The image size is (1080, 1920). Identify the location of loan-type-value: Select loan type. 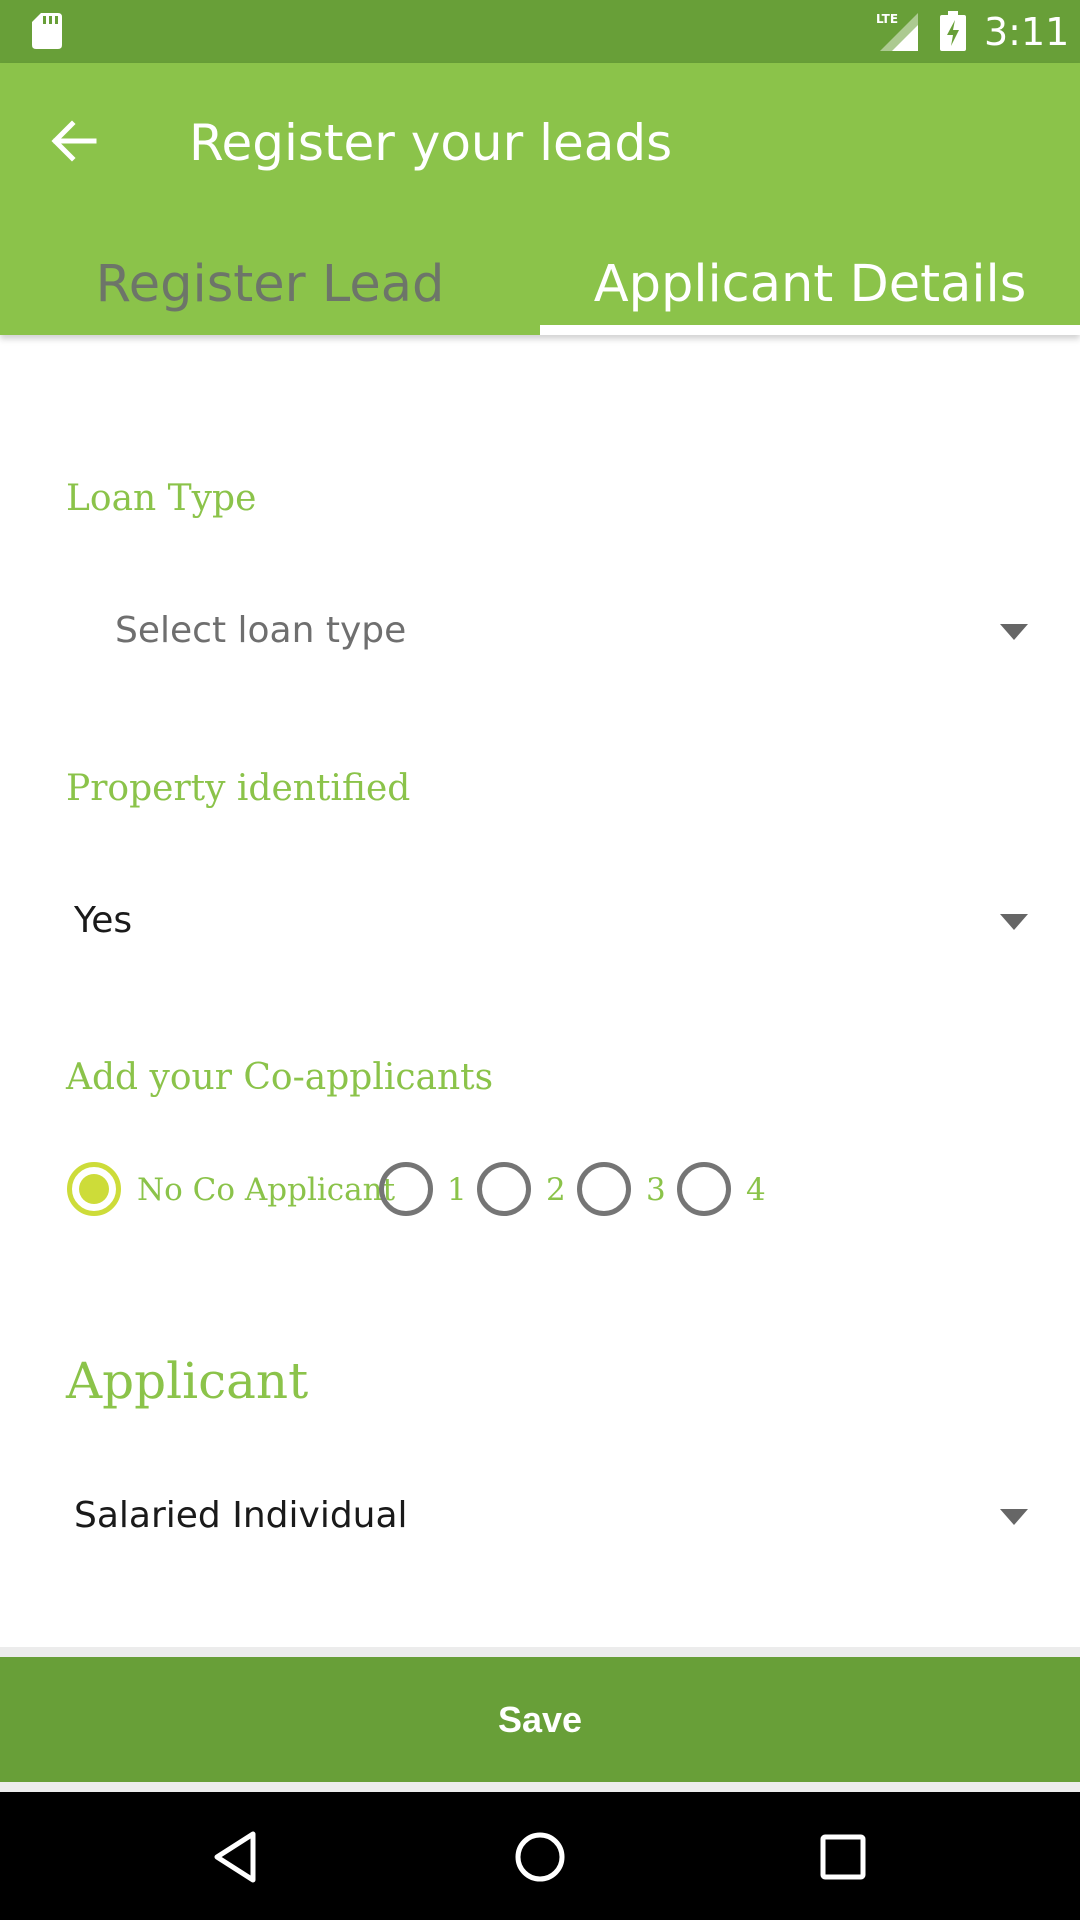
(261, 630).